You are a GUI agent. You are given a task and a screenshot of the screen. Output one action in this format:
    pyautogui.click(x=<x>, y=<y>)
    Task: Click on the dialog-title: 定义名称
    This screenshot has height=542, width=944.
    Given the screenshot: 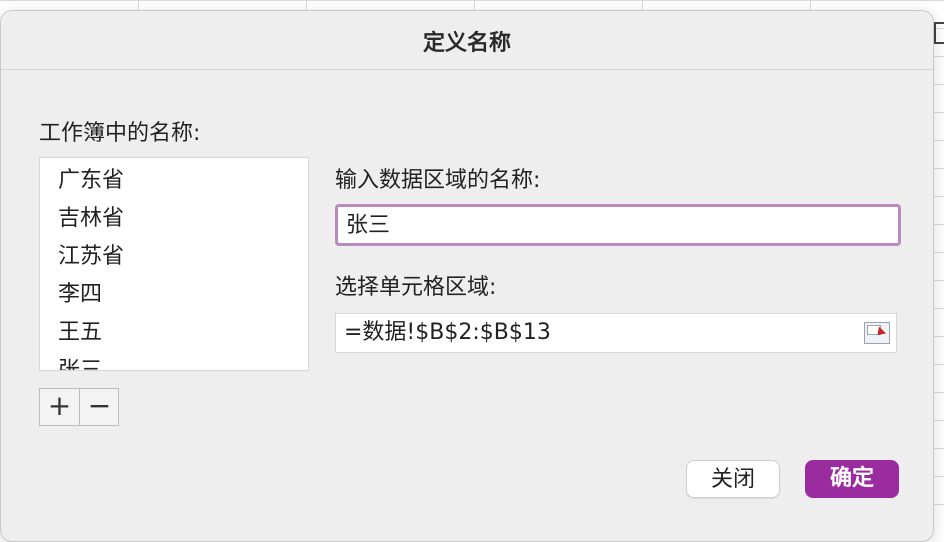 What is the action you would take?
    pyautogui.click(x=466, y=43)
    